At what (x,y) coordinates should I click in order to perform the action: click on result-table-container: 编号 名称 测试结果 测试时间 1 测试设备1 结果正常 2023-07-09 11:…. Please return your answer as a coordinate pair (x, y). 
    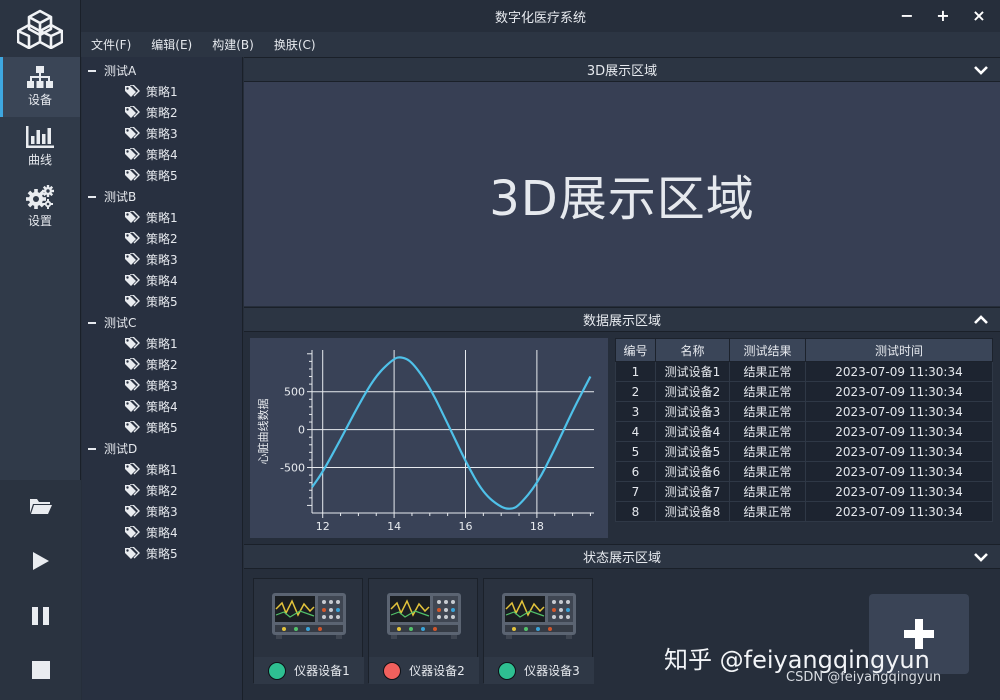
    Looking at the image, I should click on (805, 430).